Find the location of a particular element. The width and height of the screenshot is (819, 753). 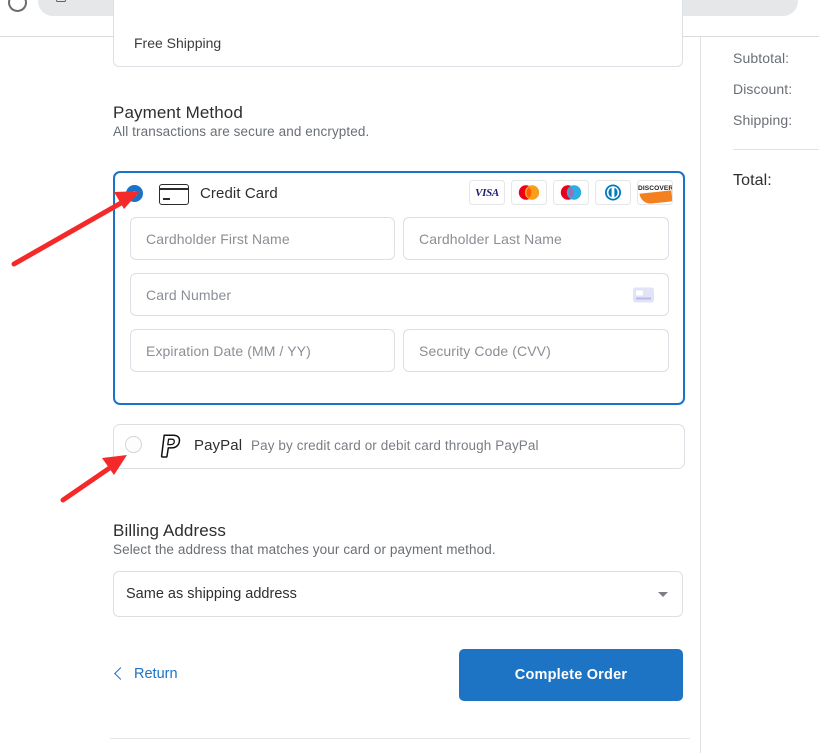

summary-divider-vertical is located at coordinates (700, 395).